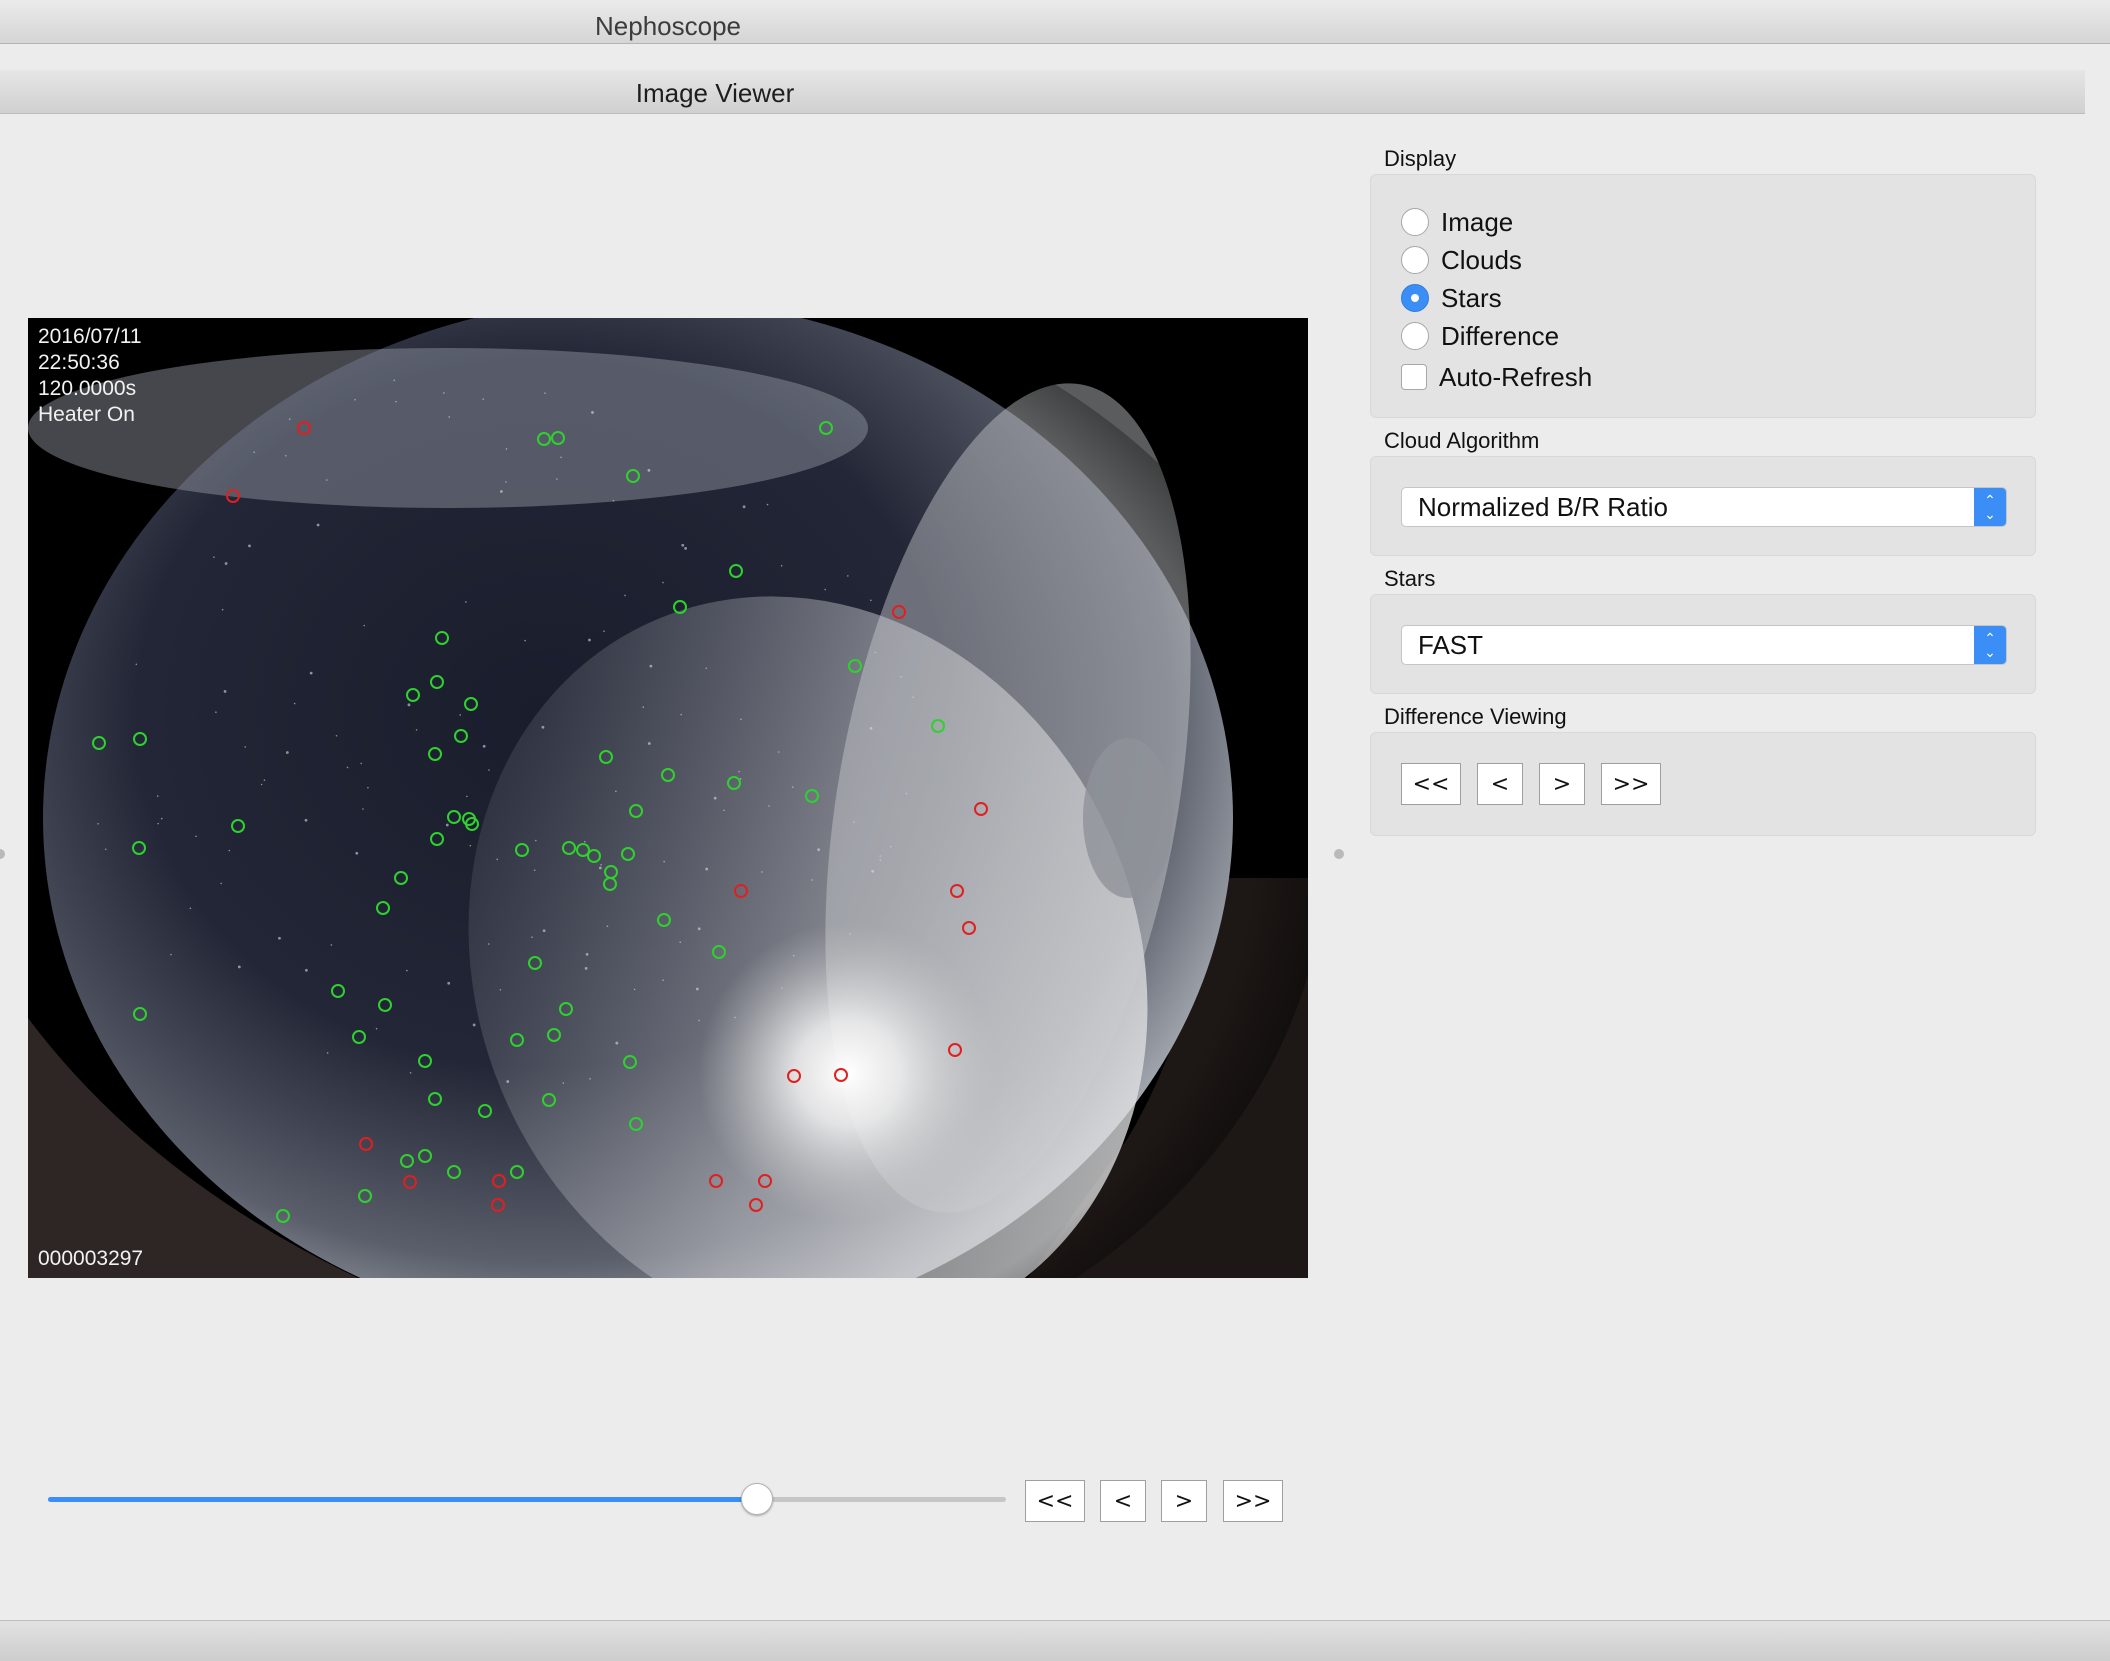 The width and height of the screenshot is (2110, 1661). What do you see at coordinates (1339, 854) in the screenshot?
I see `splitter-handle` at bounding box center [1339, 854].